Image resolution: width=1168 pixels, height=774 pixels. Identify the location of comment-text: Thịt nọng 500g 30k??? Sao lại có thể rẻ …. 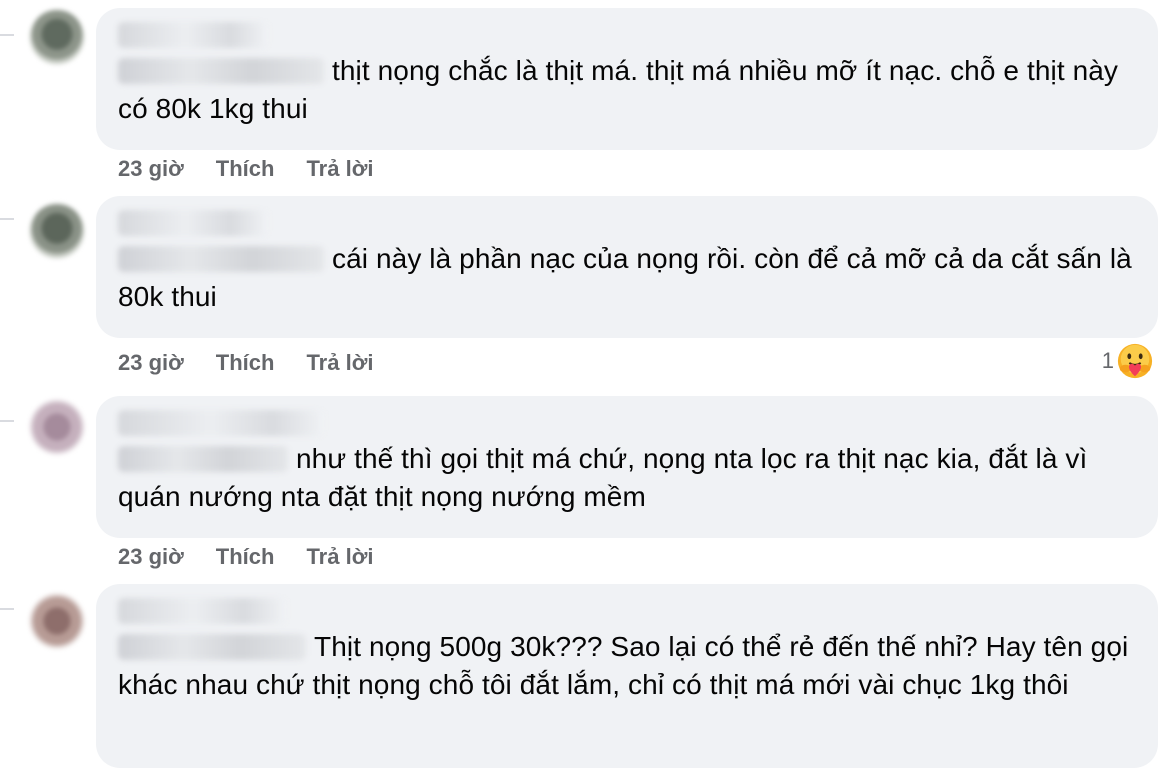
(623, 665).